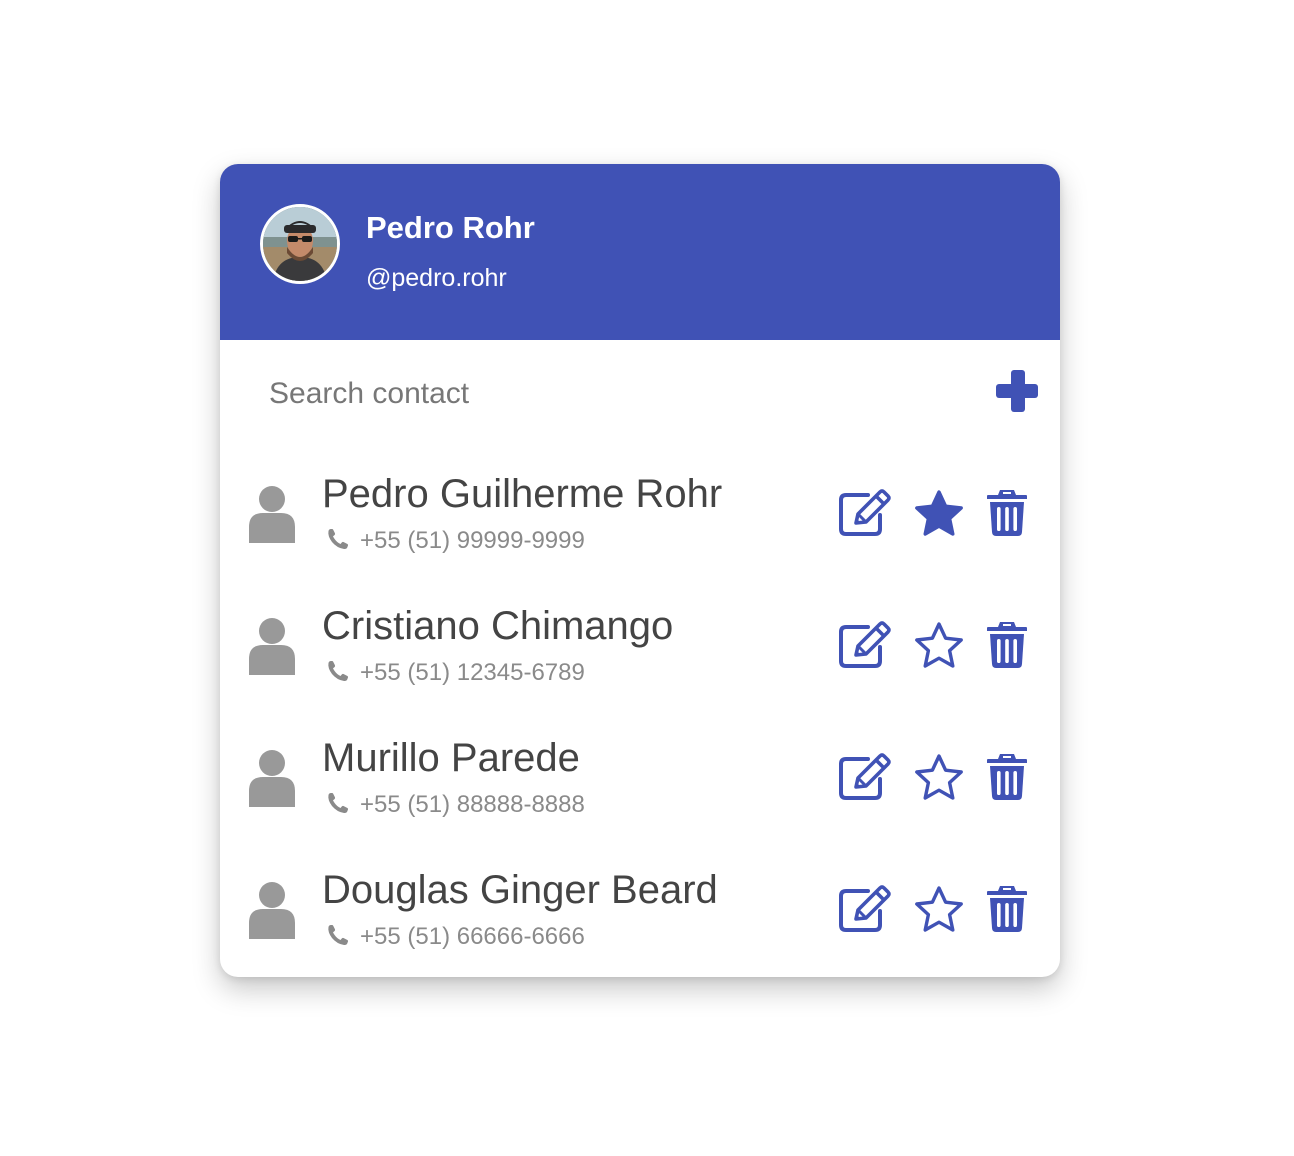  Describe the element at coordinates (640, 916) in the screenshot. I see `contact-row: Douglas Ginger Beard +55 (51) 66666-6666` at that location.